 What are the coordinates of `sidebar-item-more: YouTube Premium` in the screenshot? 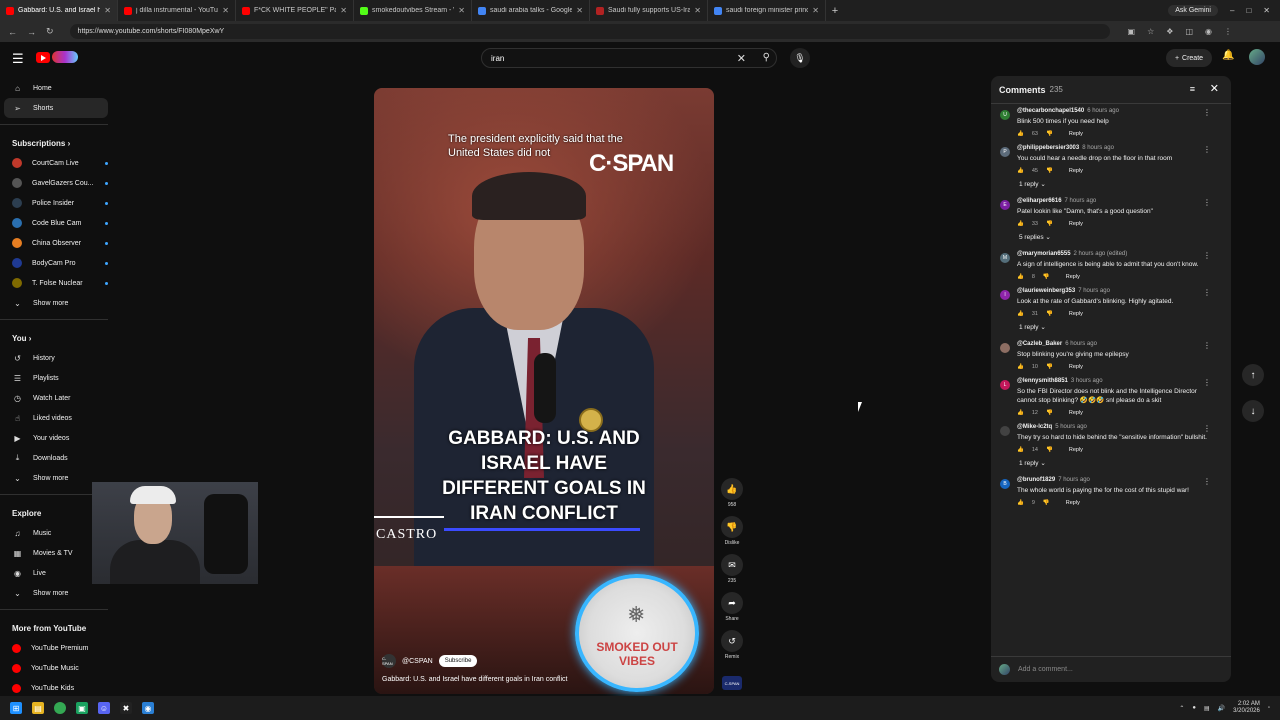 It's located at (54, 648).